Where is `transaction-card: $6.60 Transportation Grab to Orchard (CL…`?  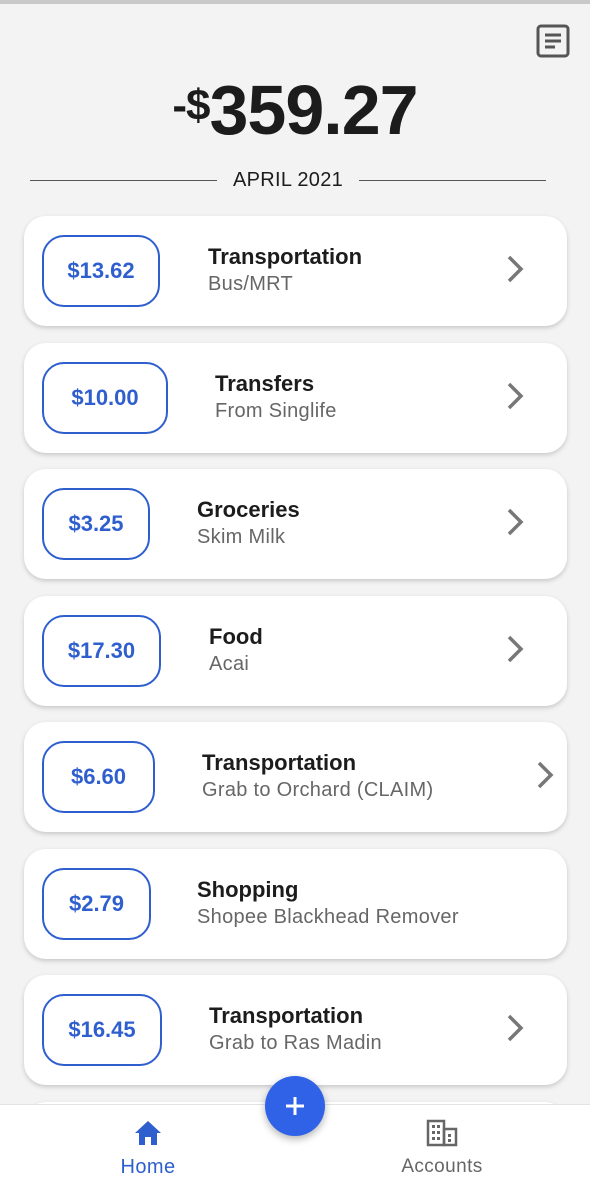
transaction-card: $6.60 Transportation Grab to Orchard (CL… is located at coordinates (295, 777).